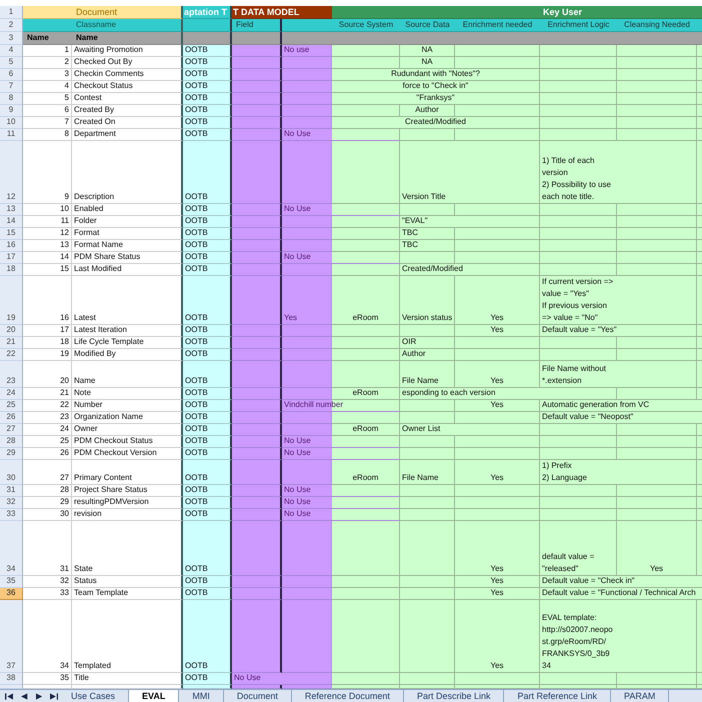 The width and height of the screenshot is (702, 702). Describe the element at coordinates (470, 222) in the screenshot. I see `spreadsheet-cell: "EVAL"` at that location.